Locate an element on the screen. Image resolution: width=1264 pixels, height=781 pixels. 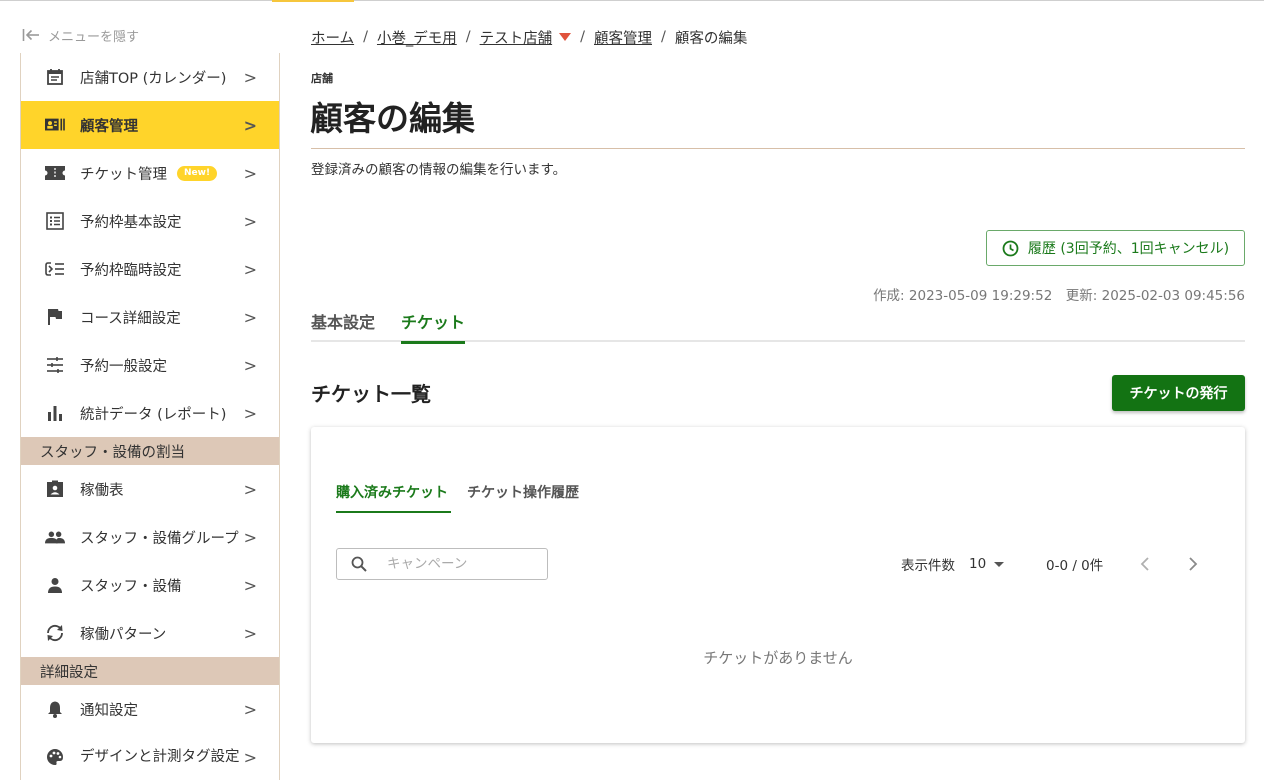
sidebar-item-staff: スタッフ・設備 > is located at coordinates (150, 585).